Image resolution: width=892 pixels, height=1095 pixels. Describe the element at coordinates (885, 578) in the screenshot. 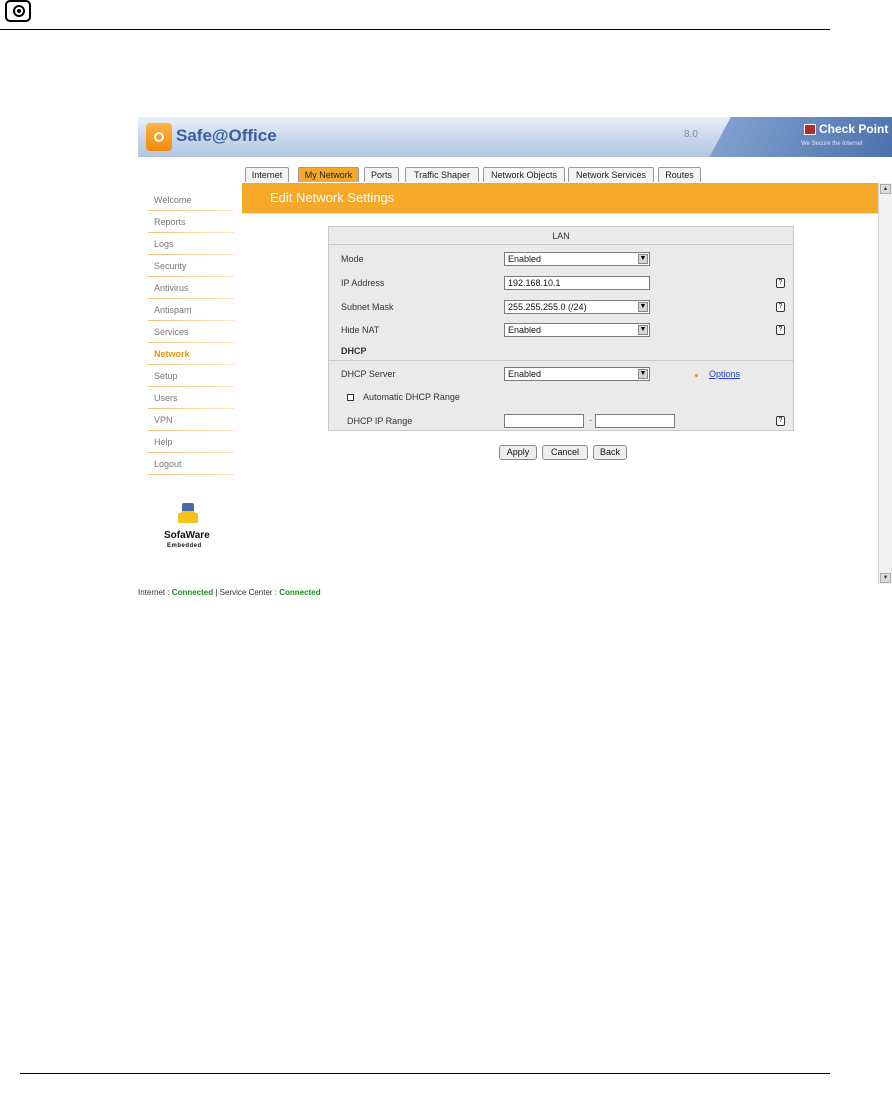

I see `scroll-down-arrow-icon: ▼` at that location.